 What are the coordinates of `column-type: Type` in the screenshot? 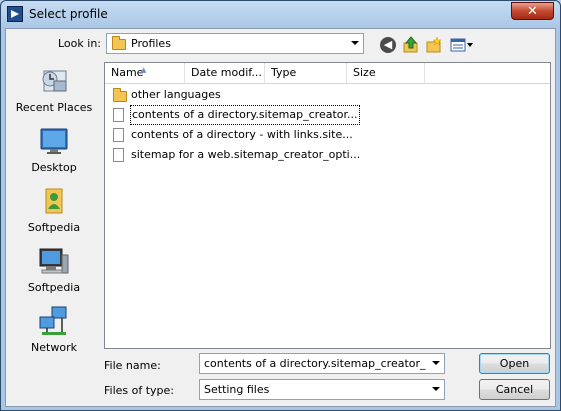 It's located at (306, 73).